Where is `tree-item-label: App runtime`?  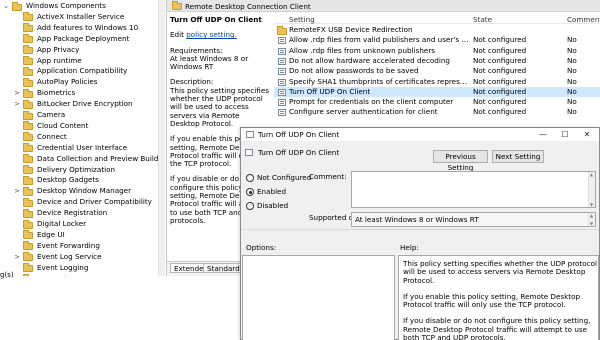 tree-item-label: App runtime is located at coordinates (59, 60).